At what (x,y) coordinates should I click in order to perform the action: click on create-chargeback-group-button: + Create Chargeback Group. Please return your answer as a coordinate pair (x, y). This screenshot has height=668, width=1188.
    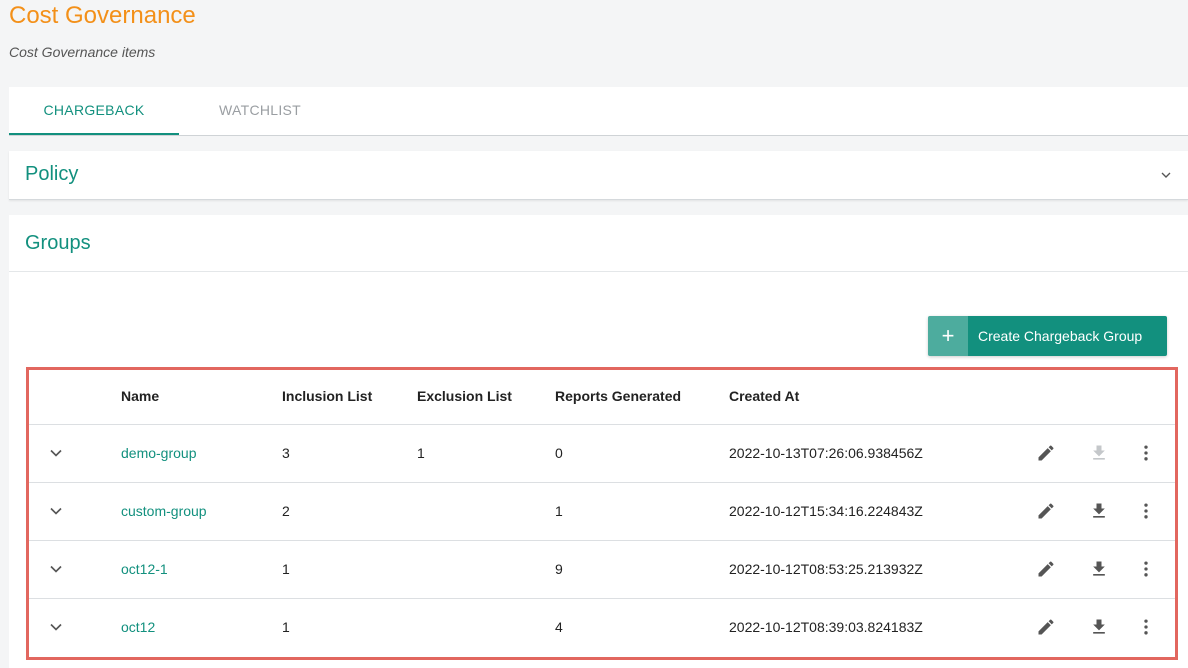
    Looking at the image, I should click on (1047, 336).